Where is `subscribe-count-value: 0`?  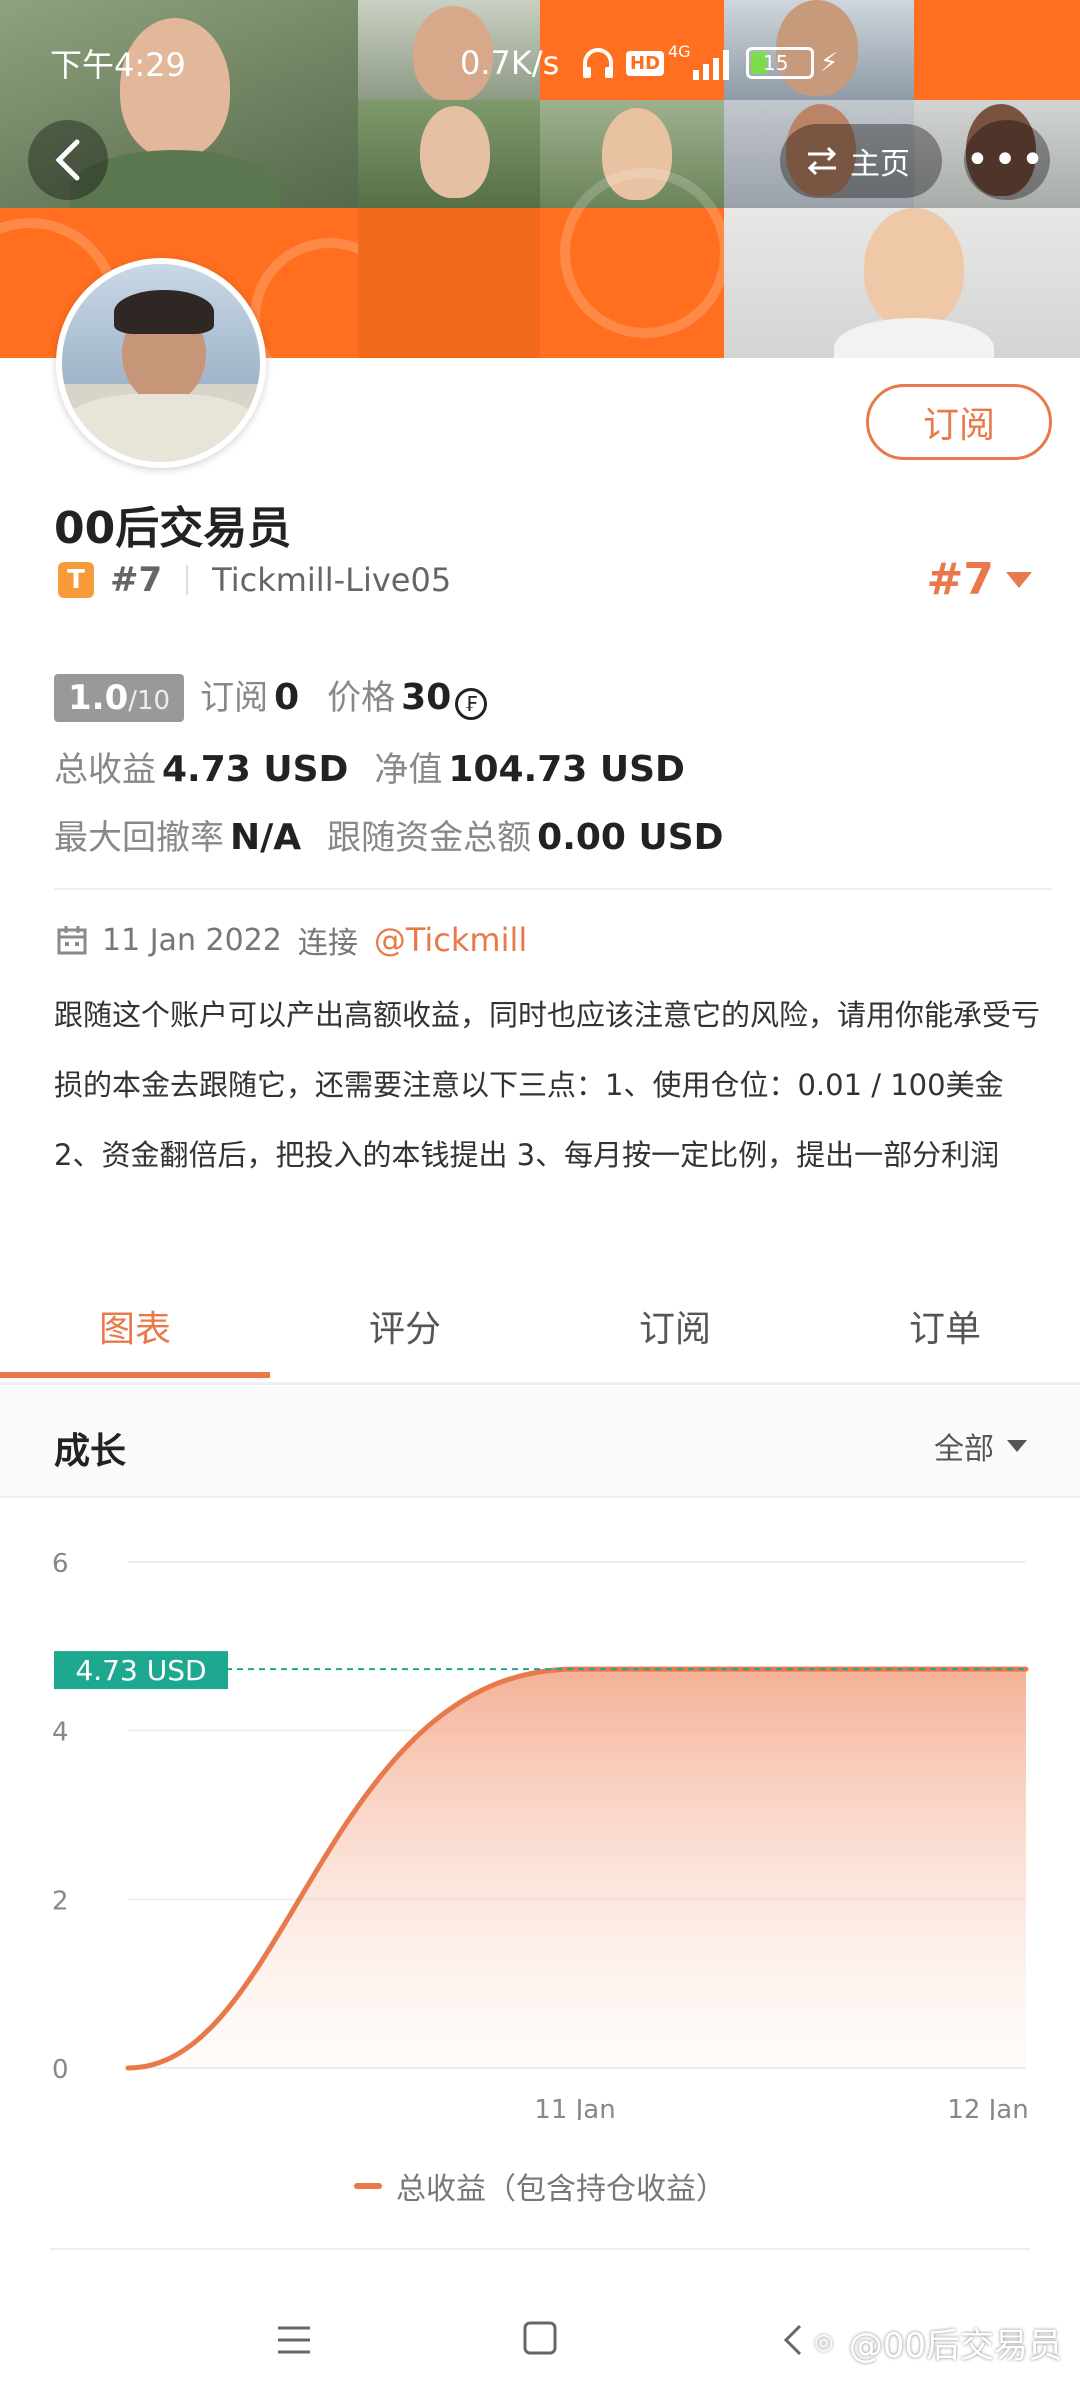 subscribe-count-value: 0 is located at coordinates (287, 697).